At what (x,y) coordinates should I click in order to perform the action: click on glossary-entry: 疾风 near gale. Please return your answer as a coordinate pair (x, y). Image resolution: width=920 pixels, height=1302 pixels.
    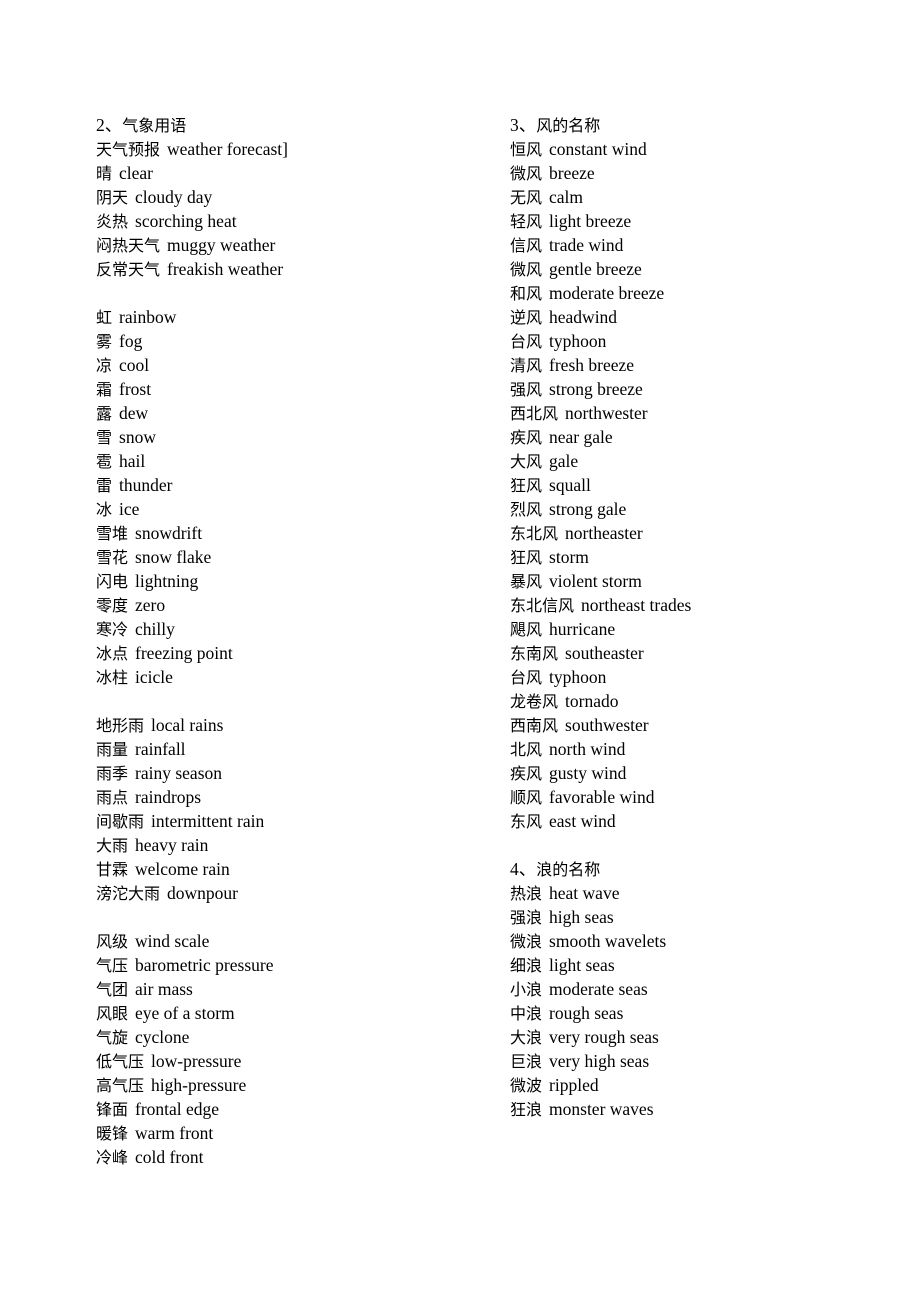
    Looking at the image, I should click on (710, 437).